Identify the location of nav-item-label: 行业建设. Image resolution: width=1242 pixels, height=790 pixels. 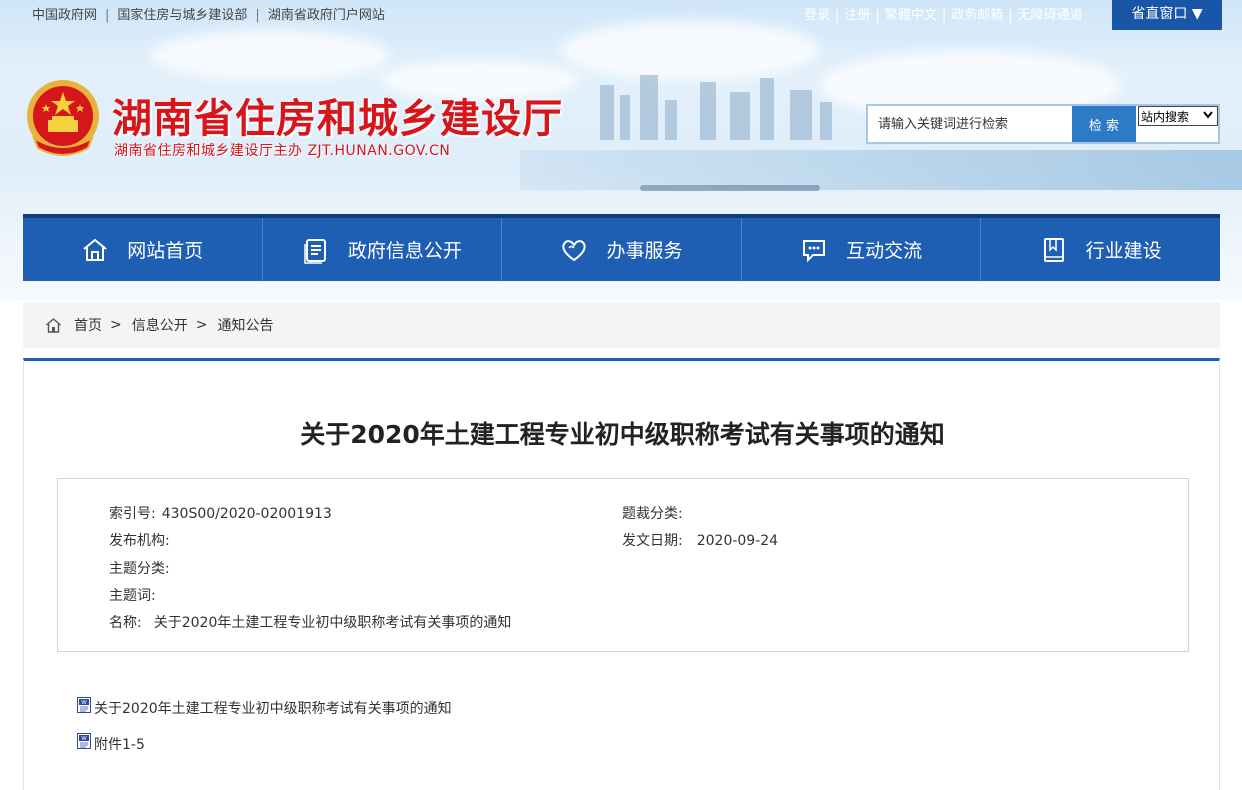
(1123, 251).